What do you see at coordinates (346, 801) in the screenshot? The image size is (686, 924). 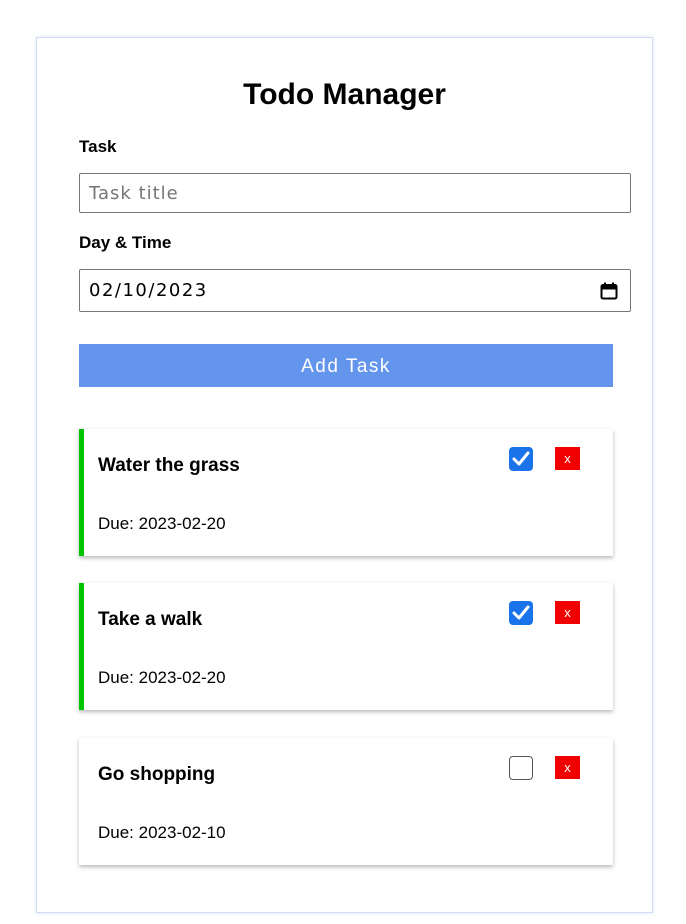 I see `task-item: Go shopping x Due: 2023-02-10` at bounding box center [346, 801].